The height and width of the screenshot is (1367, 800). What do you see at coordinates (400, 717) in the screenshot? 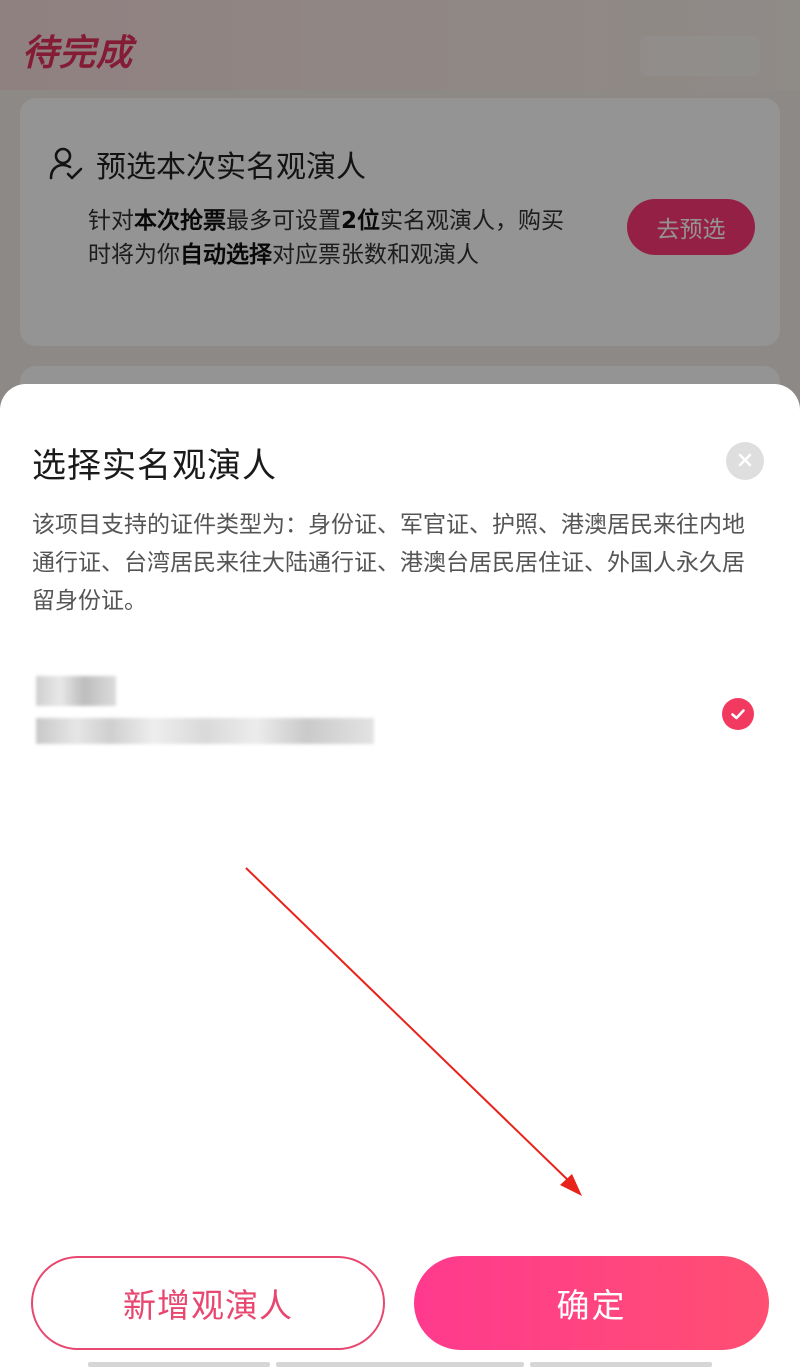
I see `attendee-item` at bounding box center [400, 717].